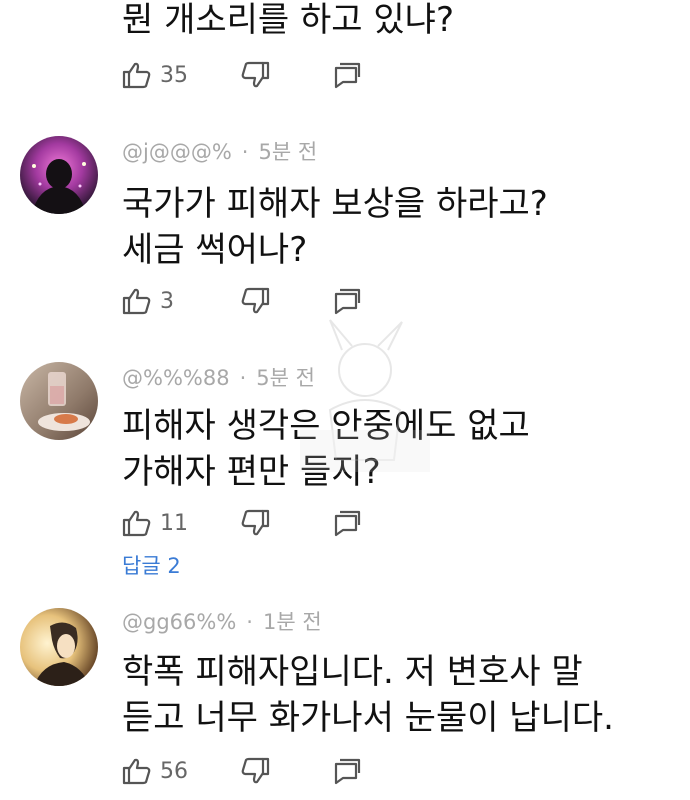 The image size is (690, 800). Describe the element at coordinates (155, 523) in the screenshot. I see `like-button: 11` at that location.